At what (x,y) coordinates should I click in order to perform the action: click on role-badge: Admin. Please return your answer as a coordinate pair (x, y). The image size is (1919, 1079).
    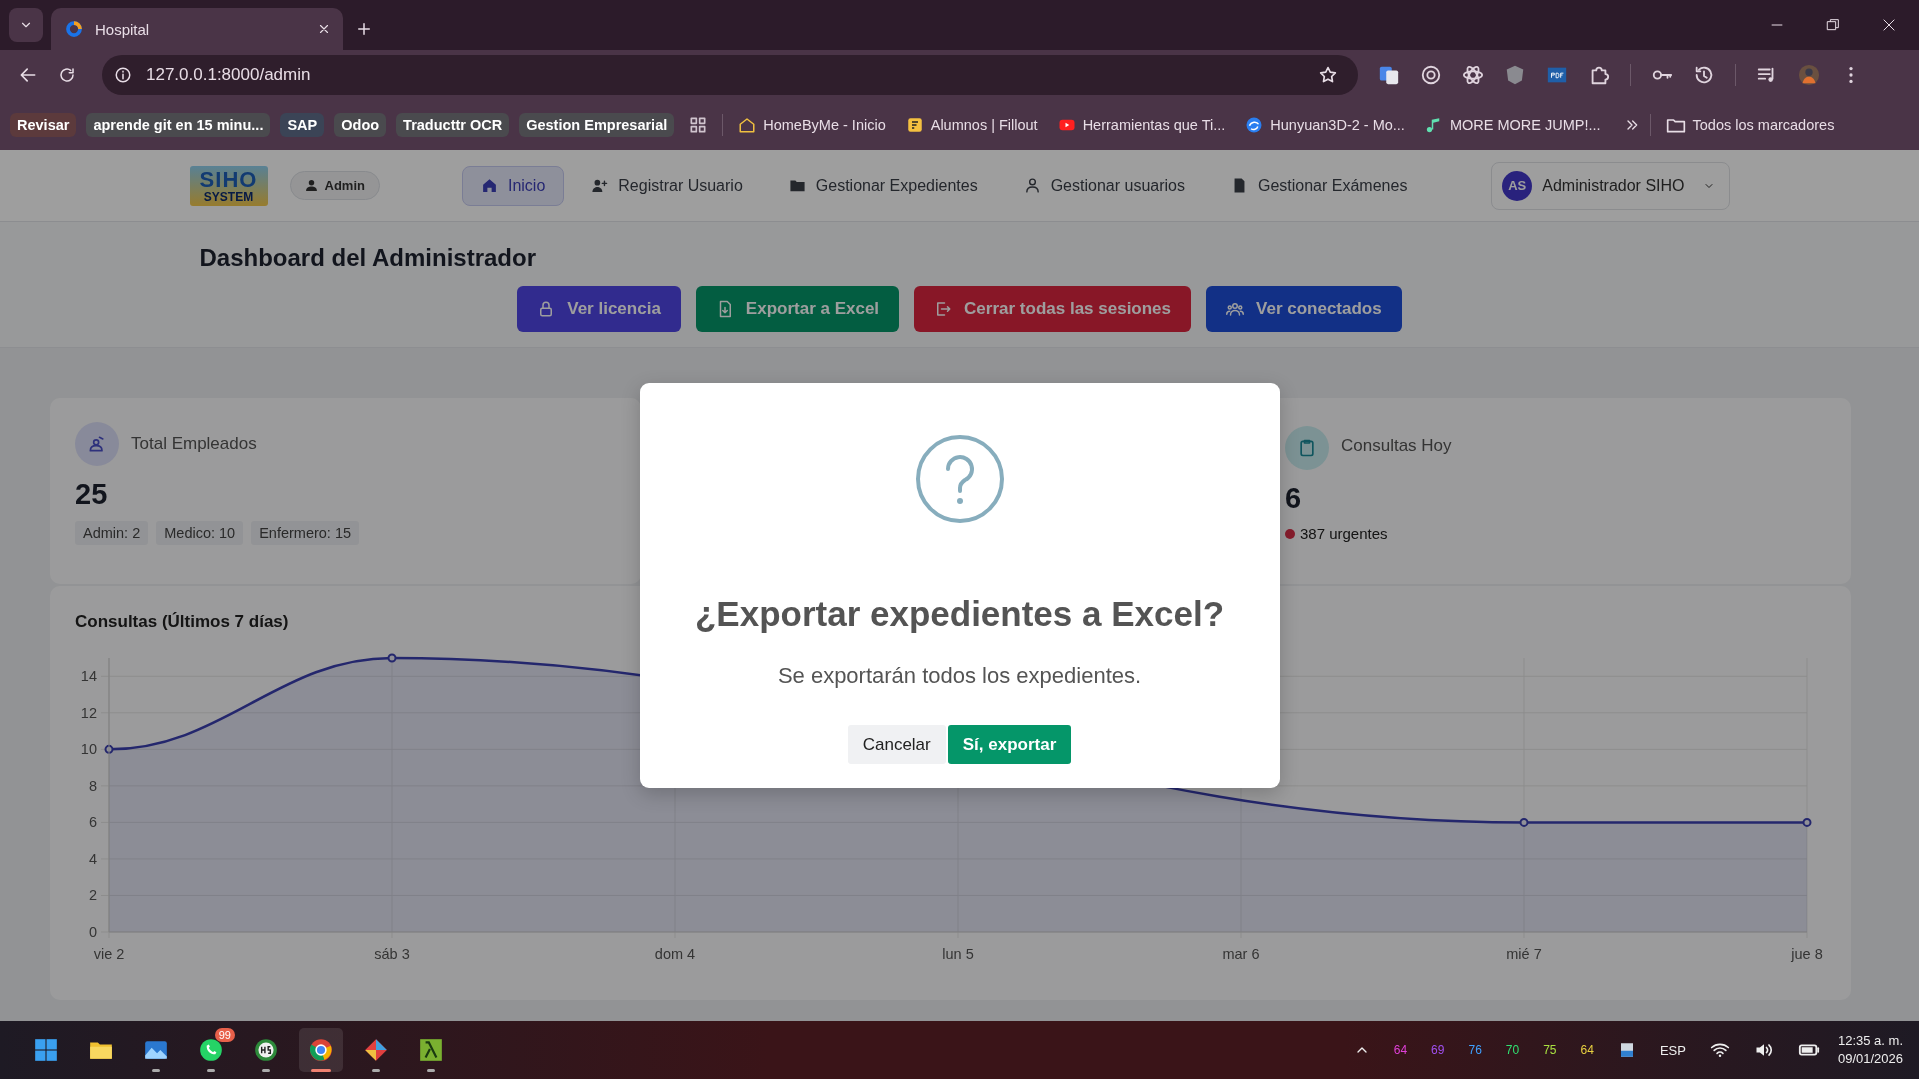
    Looking at the image, I should click on (334, 185).